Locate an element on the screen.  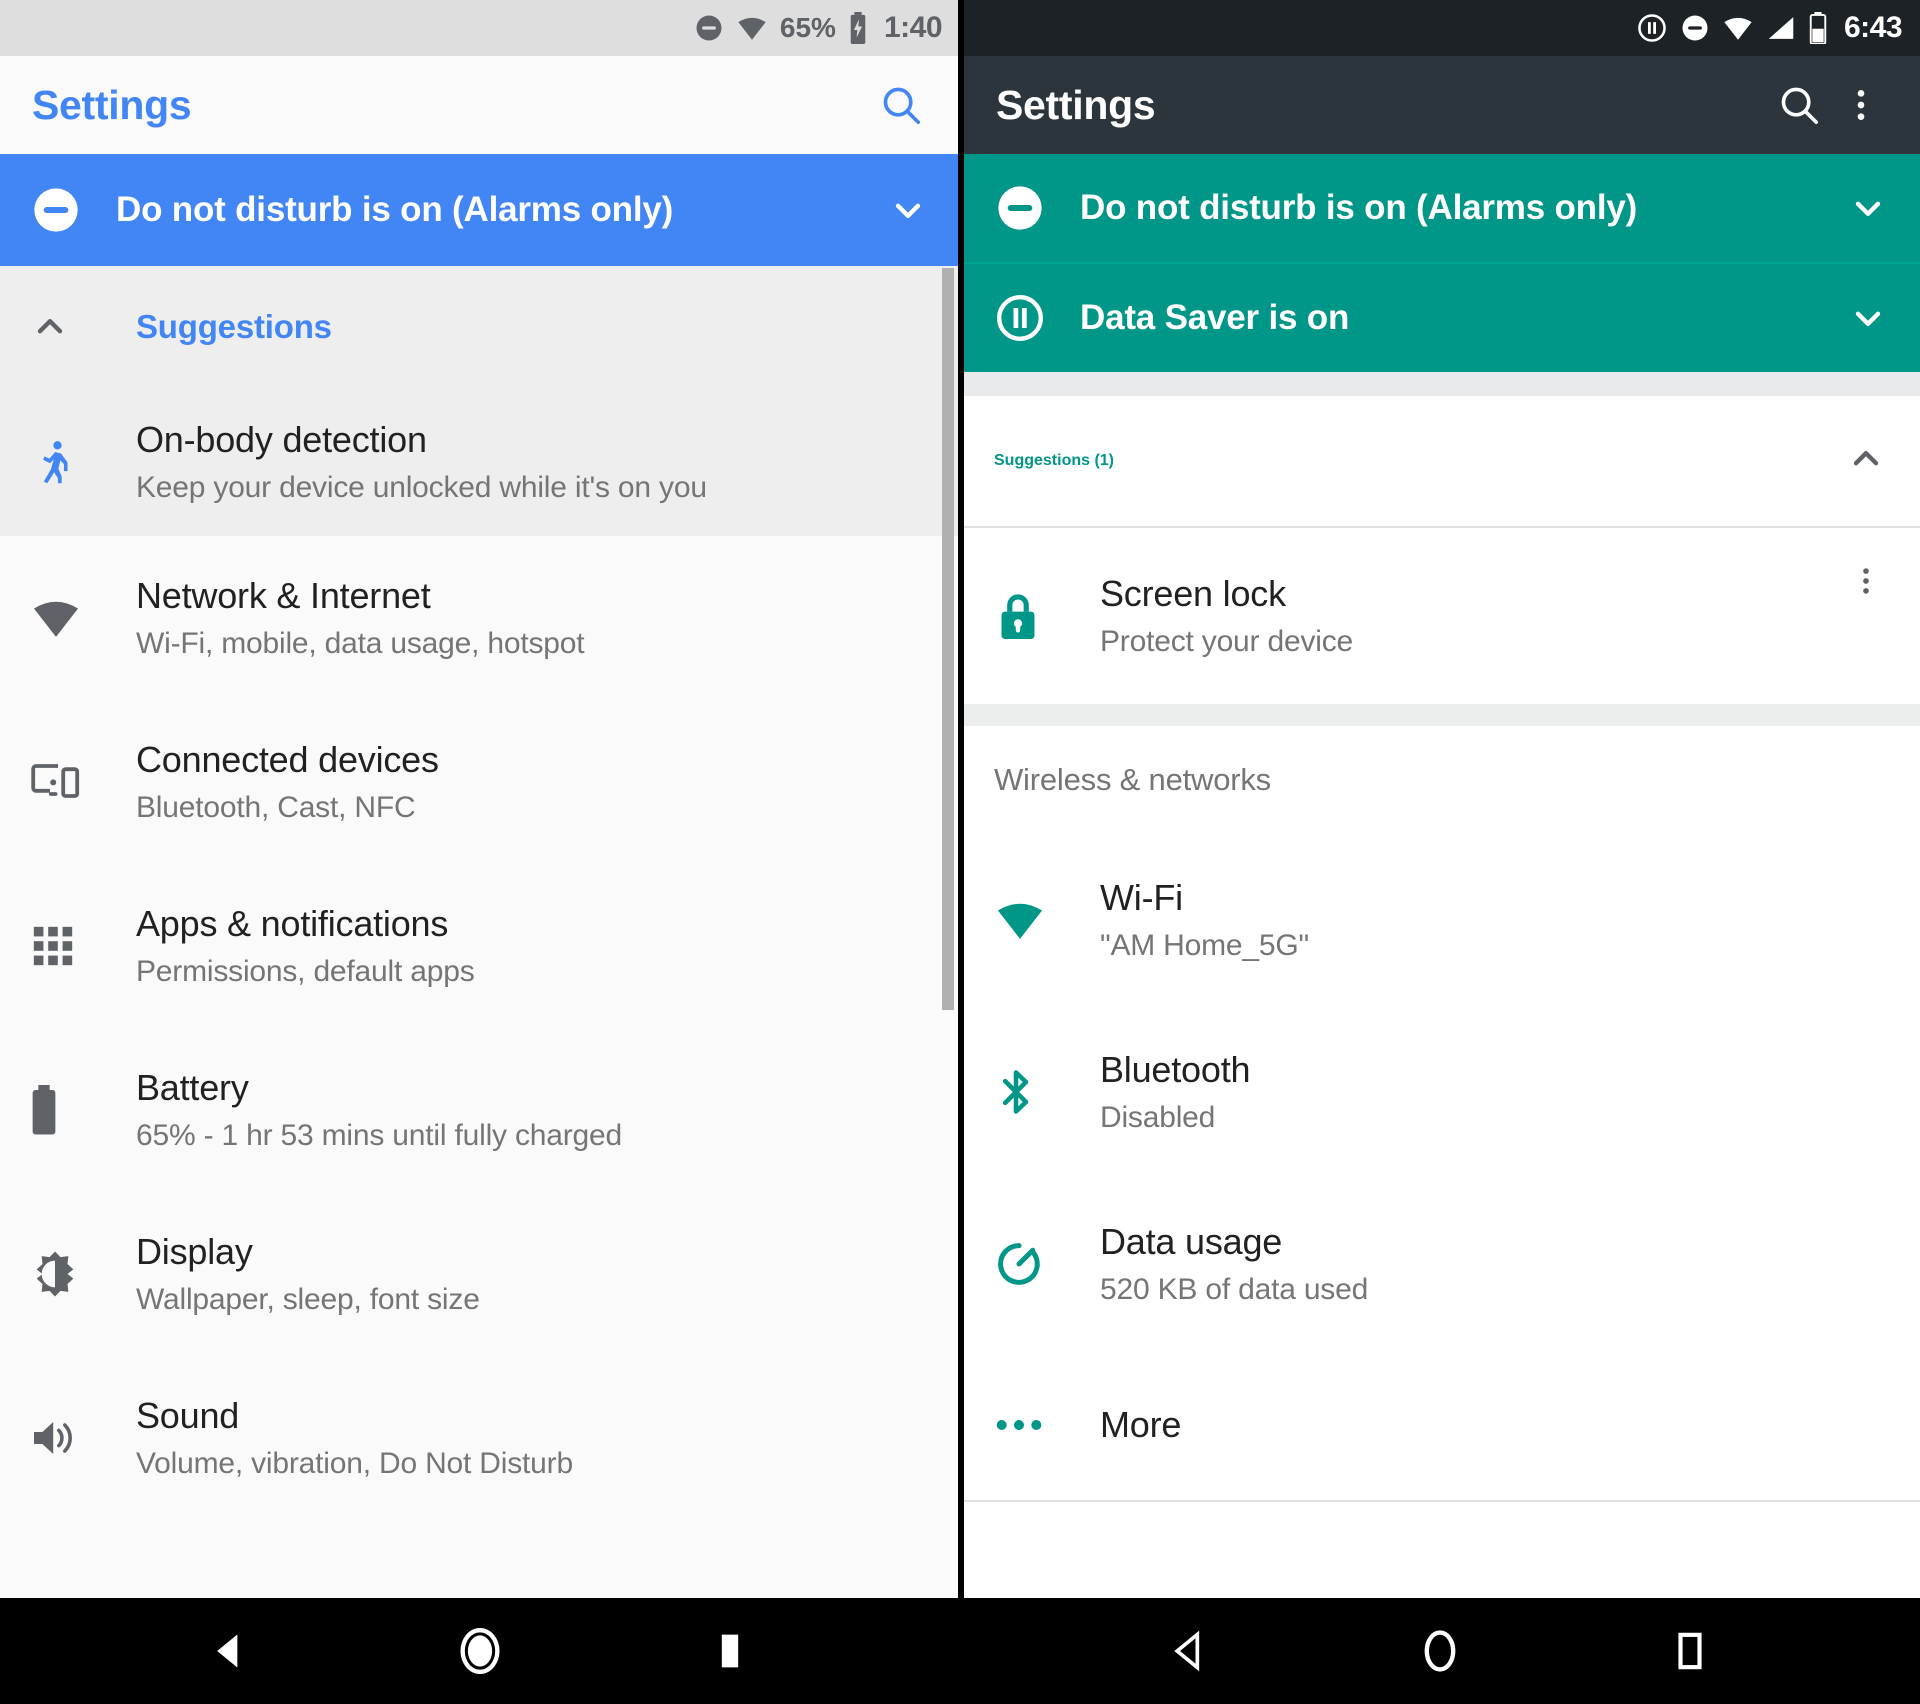
list-item-title: Battery is located at coordinates (192, 1088).